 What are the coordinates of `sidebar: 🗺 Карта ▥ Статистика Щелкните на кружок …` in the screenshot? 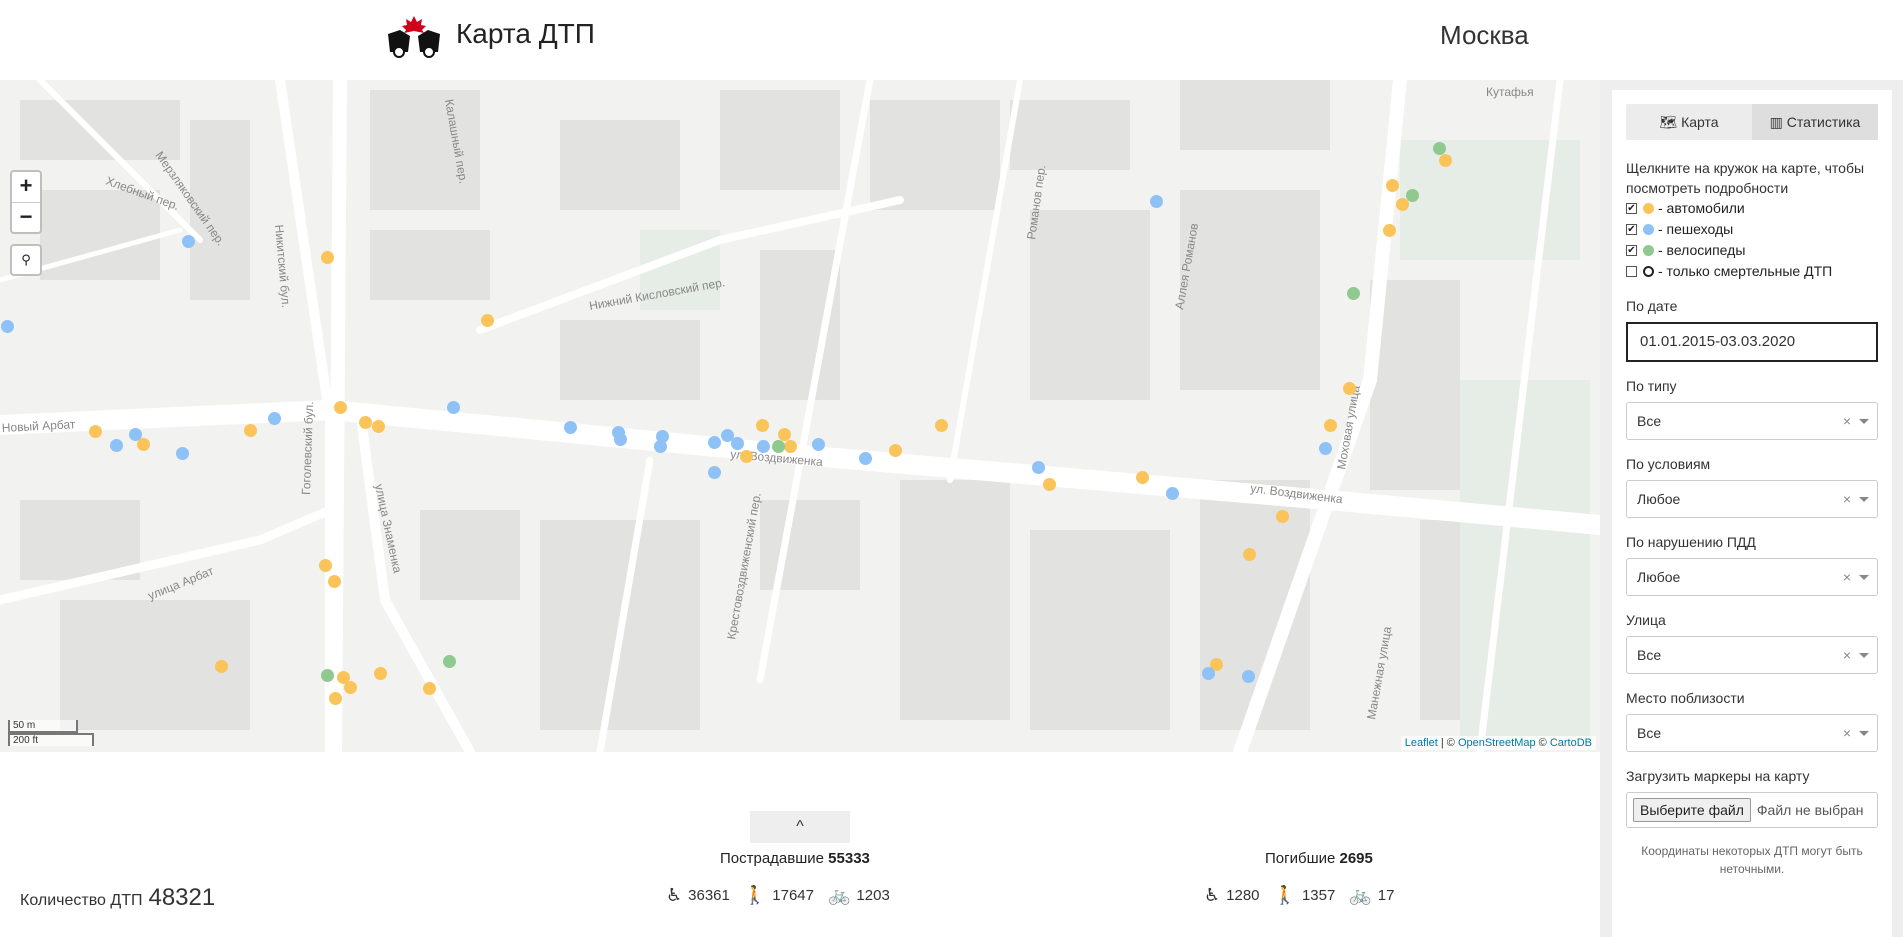 It's located at (1751, 508).